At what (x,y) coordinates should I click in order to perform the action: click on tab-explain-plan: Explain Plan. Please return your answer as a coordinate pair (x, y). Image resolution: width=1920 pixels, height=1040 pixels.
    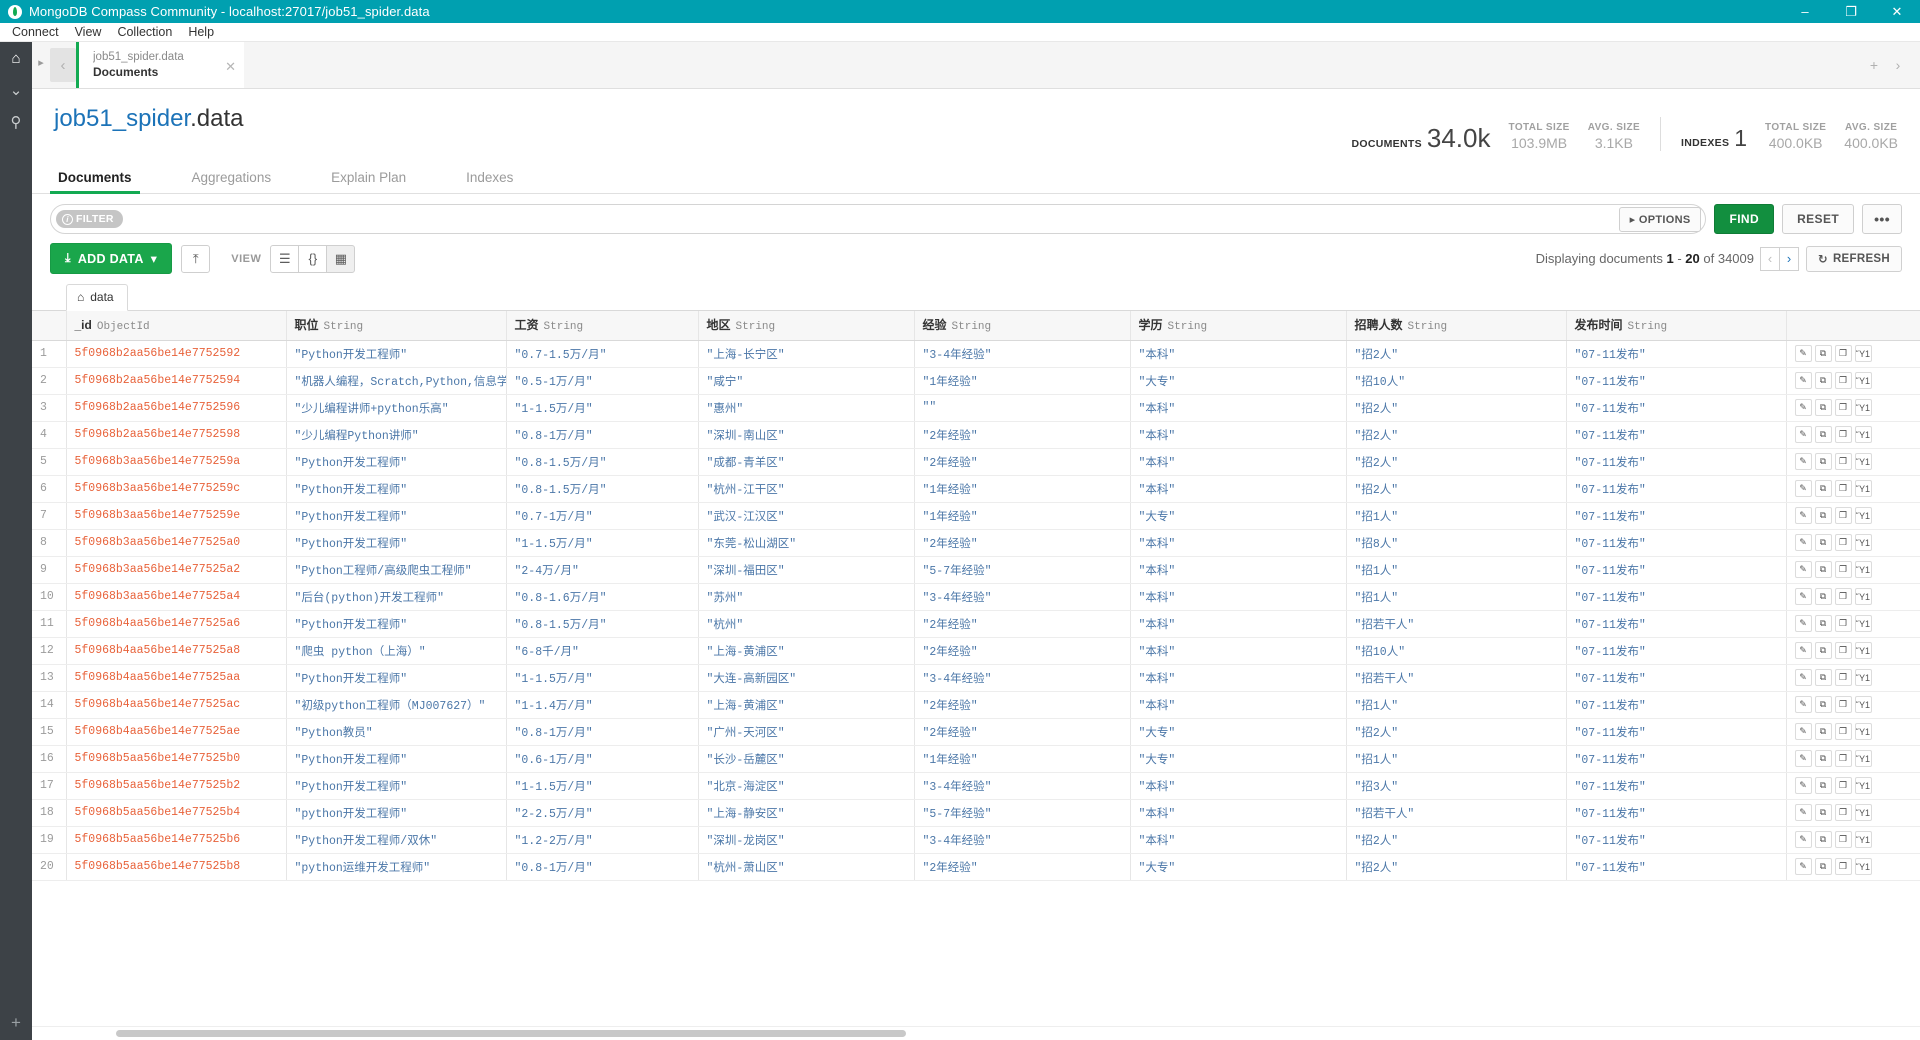
    Looking at the image, I should click on (368, 177).